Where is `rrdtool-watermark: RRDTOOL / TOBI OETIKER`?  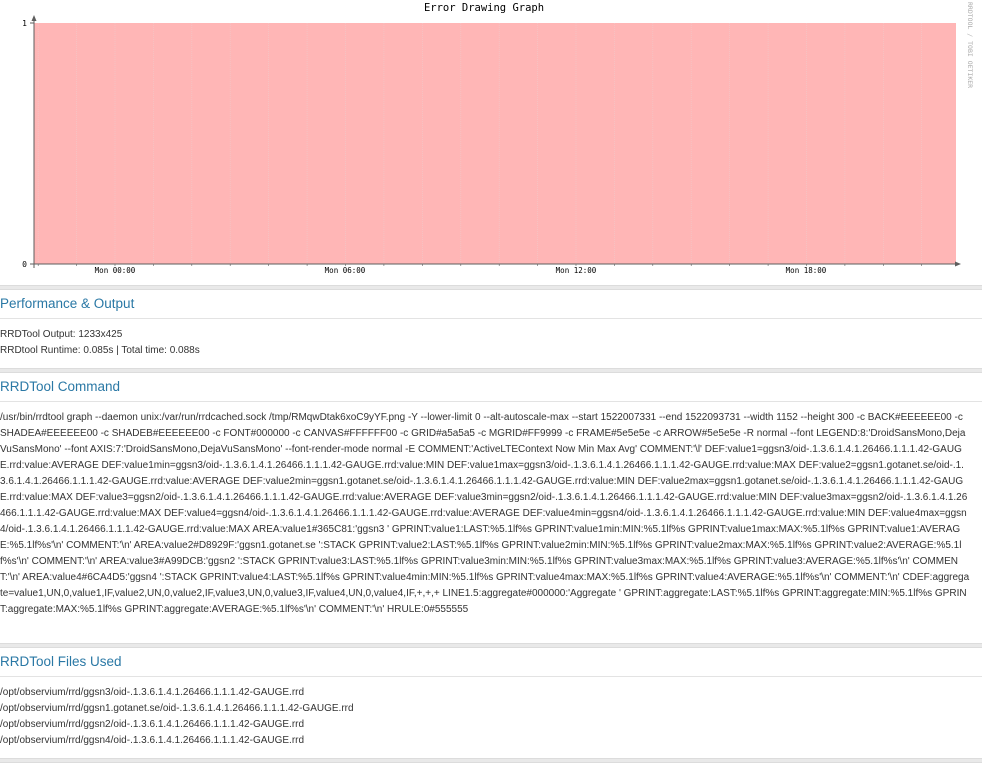
rrdtool-watermark: RRDTOOL / TOBI OETIKER is located at coordinates (970, 45).